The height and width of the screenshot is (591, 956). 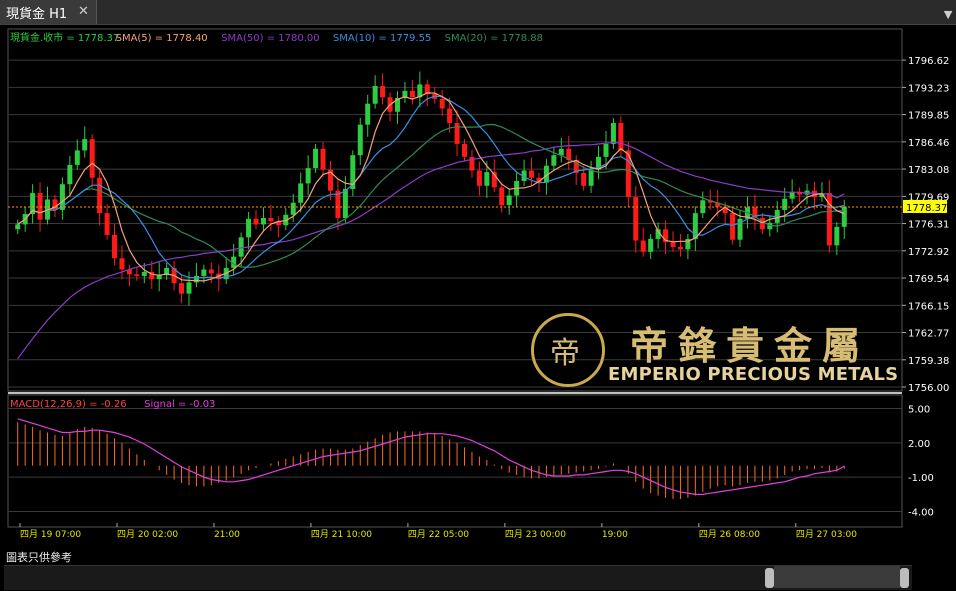 What do you see at coordinates (431, 456) in the screenshot?
I see `signal-line` at bounding box center [431, 456].